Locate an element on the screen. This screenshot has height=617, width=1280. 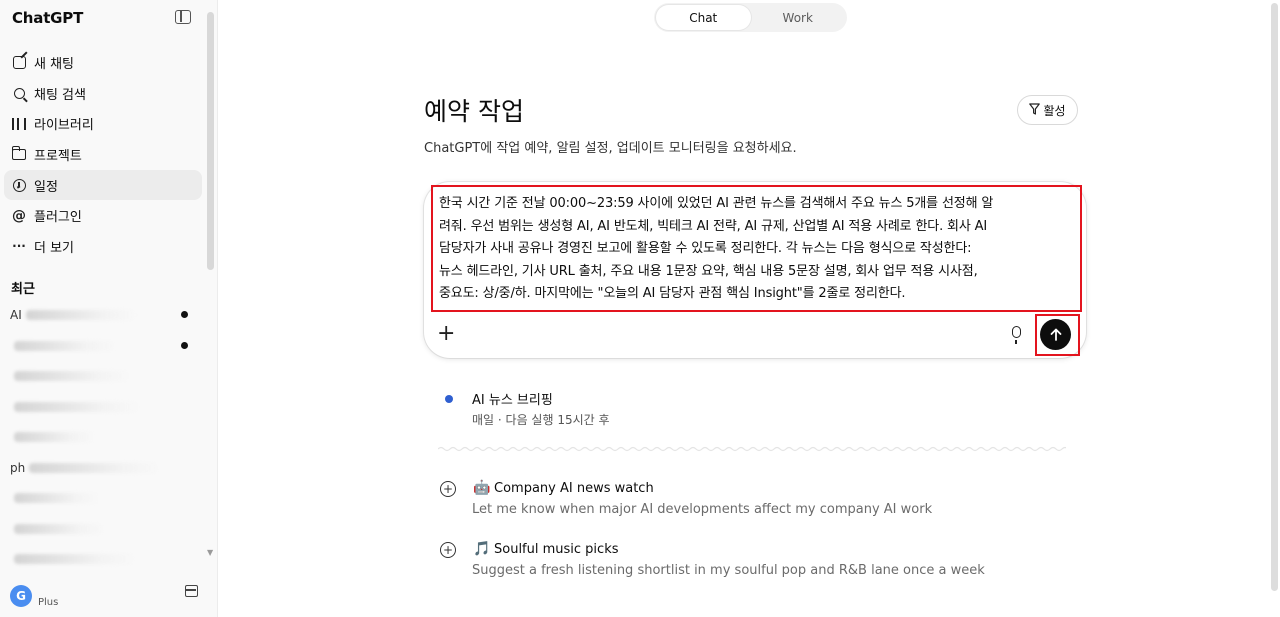
sidebar-item-more: ··· 더 보기 is located at coordinates (103, 246).